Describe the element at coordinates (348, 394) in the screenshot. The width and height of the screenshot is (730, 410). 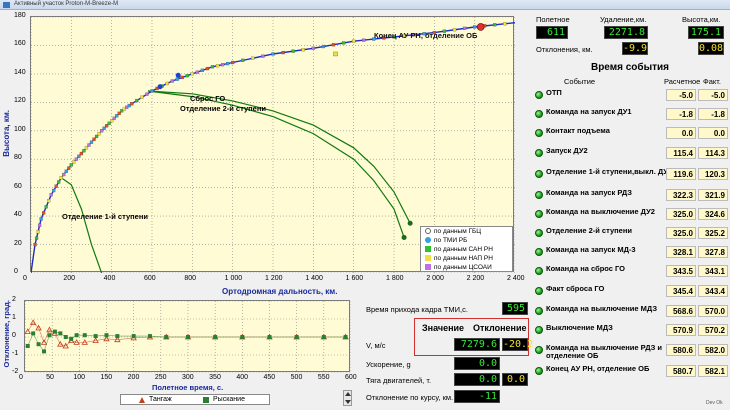
I see `scroll-up-icon` at that location.